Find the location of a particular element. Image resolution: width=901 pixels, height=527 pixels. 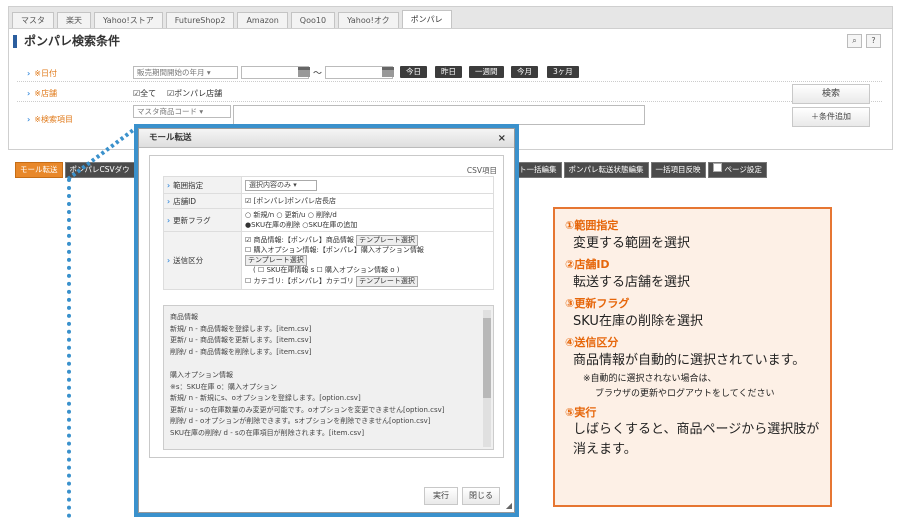

shop-id-checkbox: ☑ [ポンパレ]ポンパレ店長店 is located at coordinates (367, 201).